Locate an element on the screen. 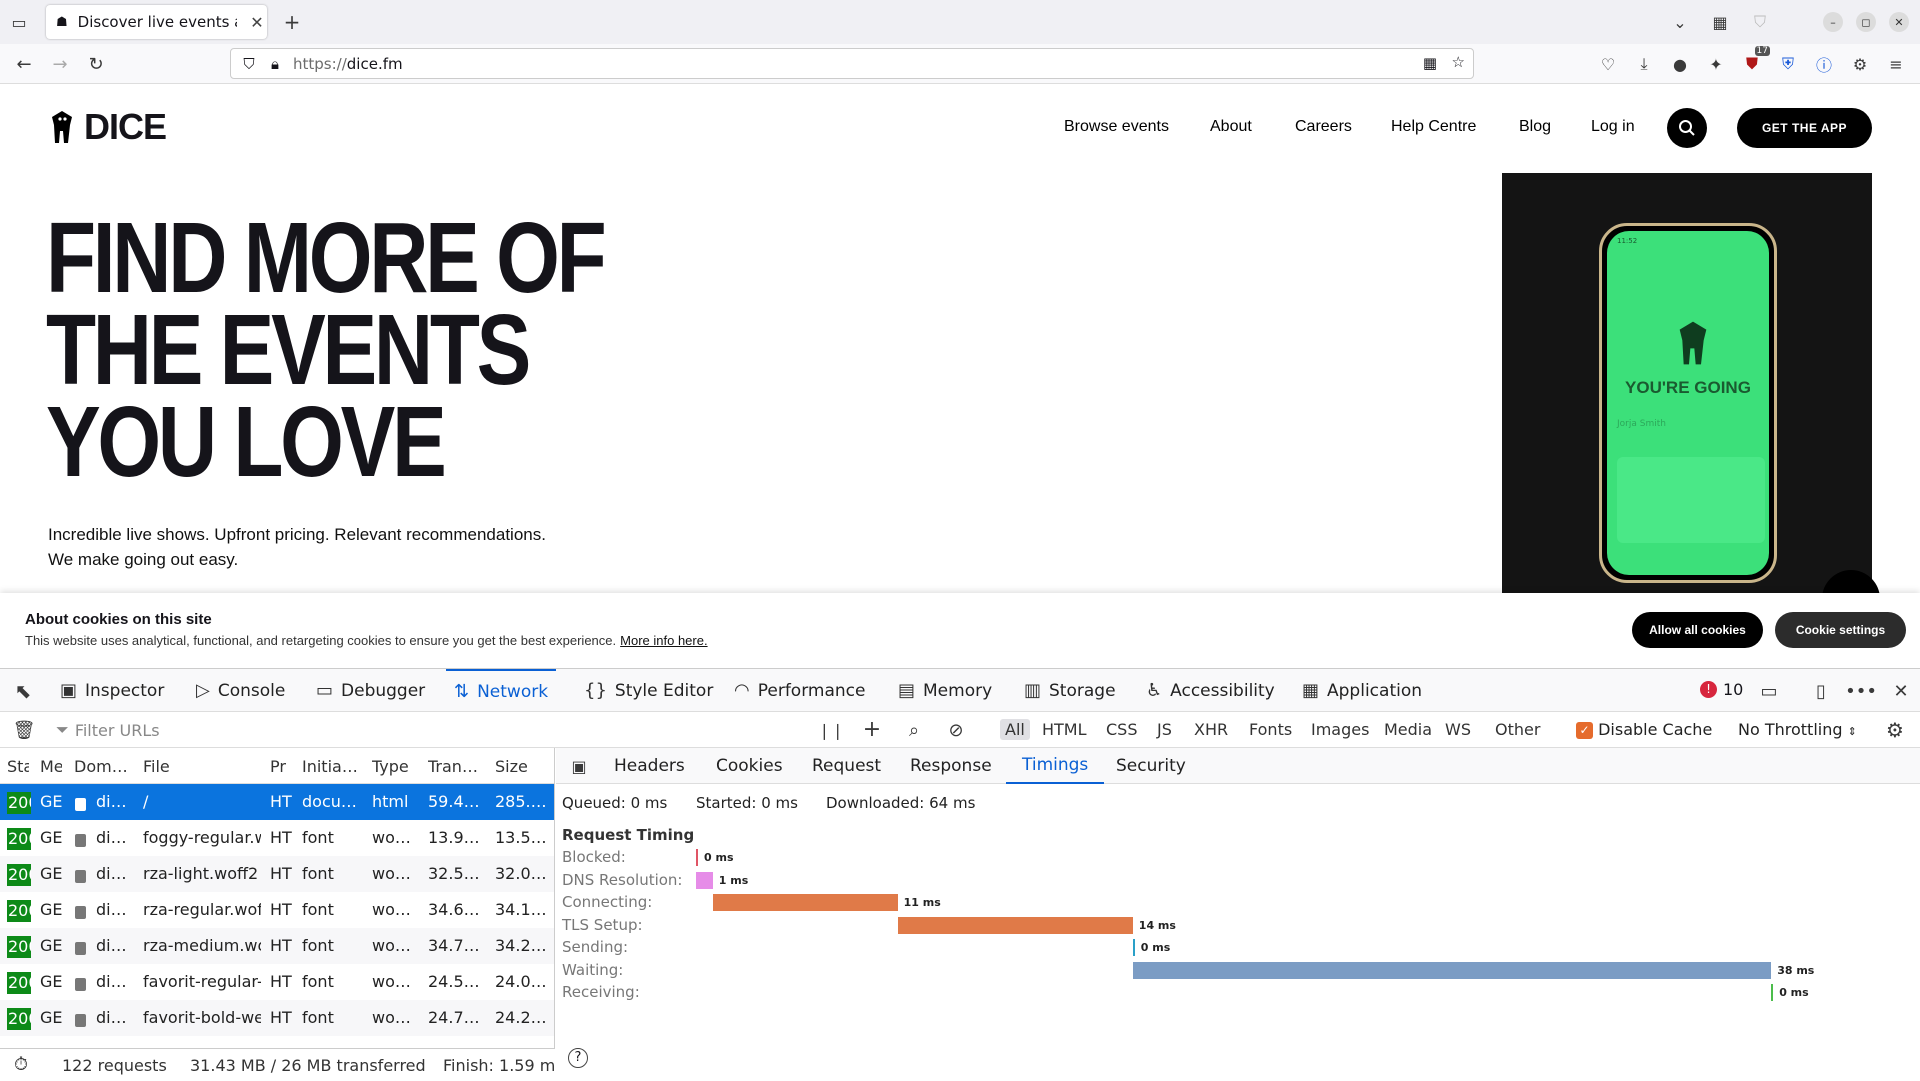 The image size is (1920, 1081). search-icon: ⌕ is located at coordinates (914, 730).